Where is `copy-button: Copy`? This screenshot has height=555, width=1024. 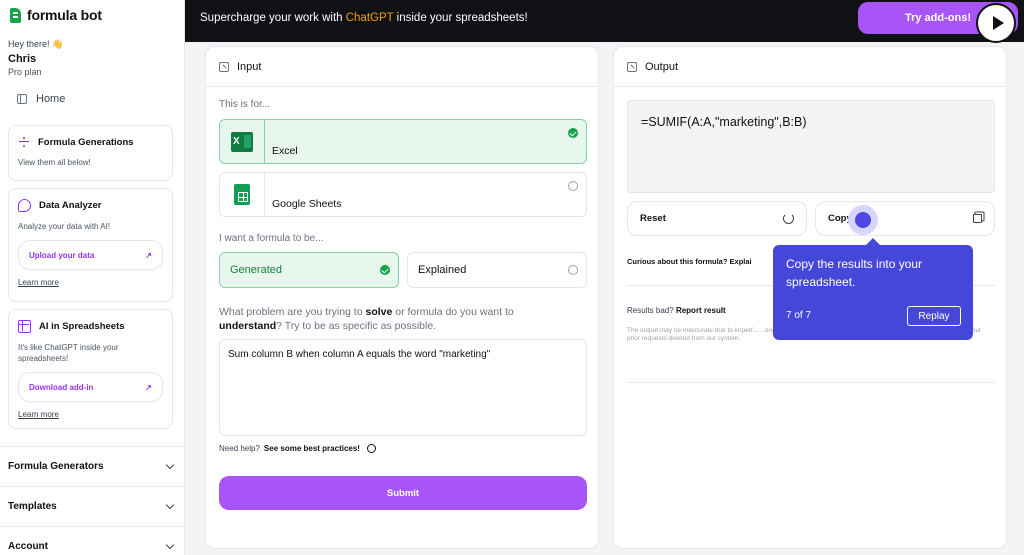 copy-button: Copy is located at coordinates (905, 218).